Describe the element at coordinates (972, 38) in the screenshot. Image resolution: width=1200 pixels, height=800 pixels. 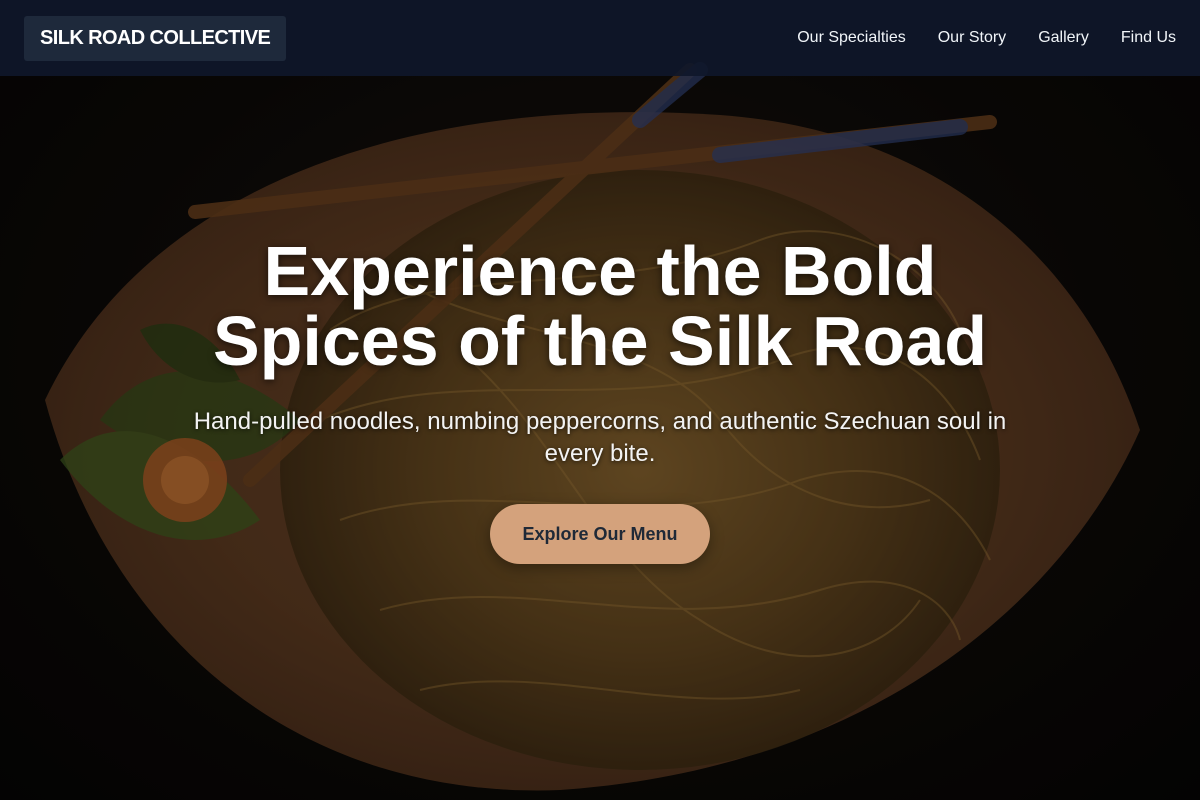
I see `nav-link-our-story: Our Story` at that location.